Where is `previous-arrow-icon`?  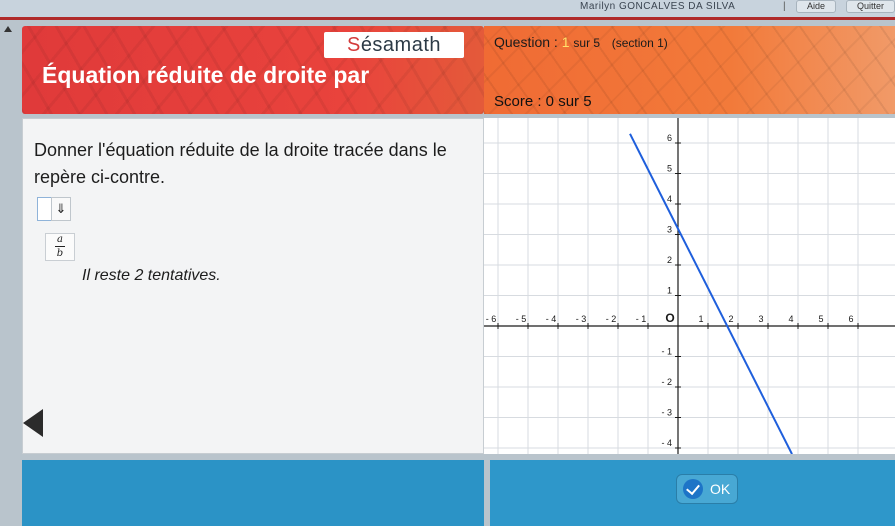
previous-arrow-icon is located at coordinates (33, 423).